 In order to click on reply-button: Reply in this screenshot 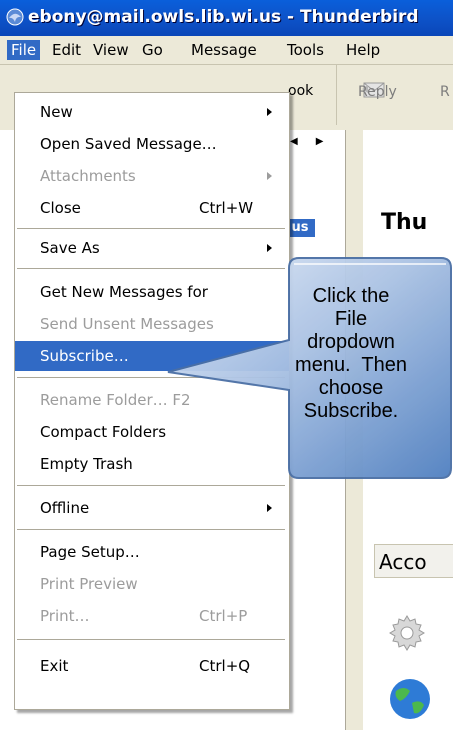, I will do `click(377, 92)`.